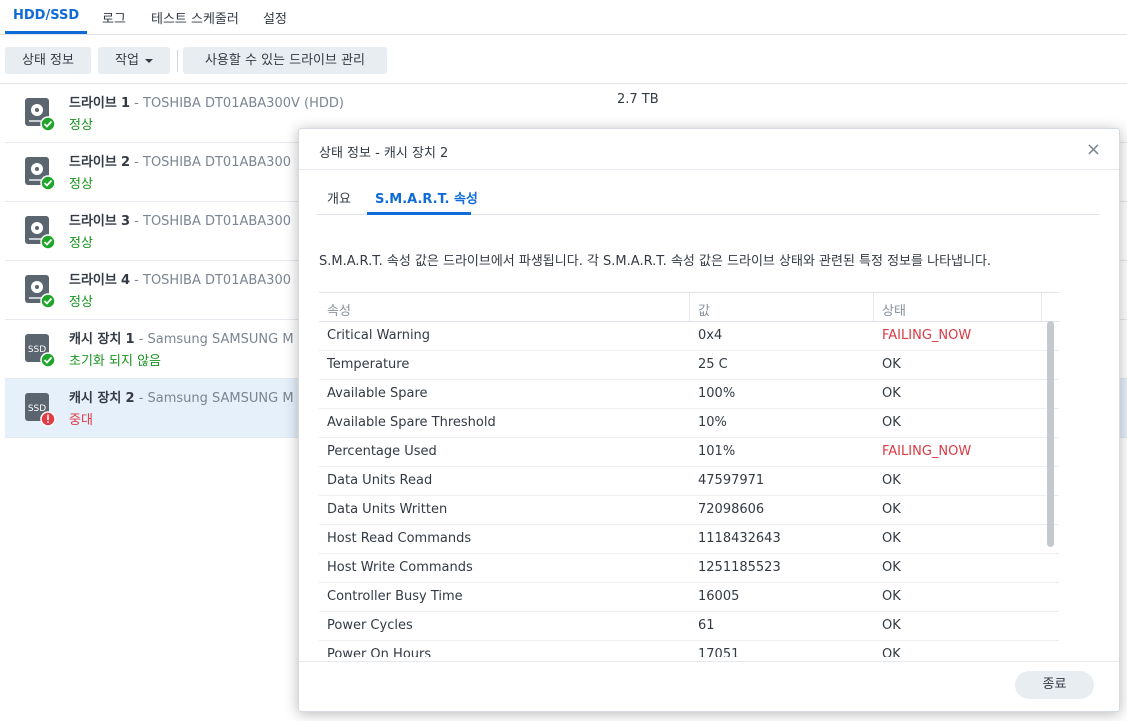 Image resolution: width=1127 pixels, height=721 pixels. What do you see at coordinates (46, 15) in the screenshot?
I see `tab-hdd-ssd: HDD/SSD` at bounding box center [46, 15].